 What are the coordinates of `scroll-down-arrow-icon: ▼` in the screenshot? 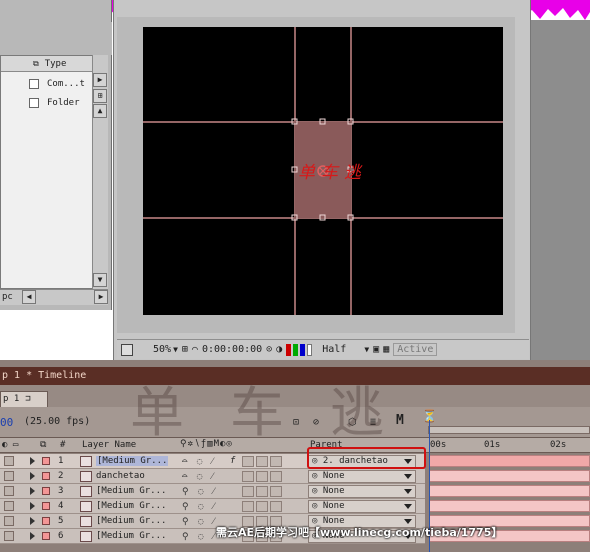 It's located at (100, 280).